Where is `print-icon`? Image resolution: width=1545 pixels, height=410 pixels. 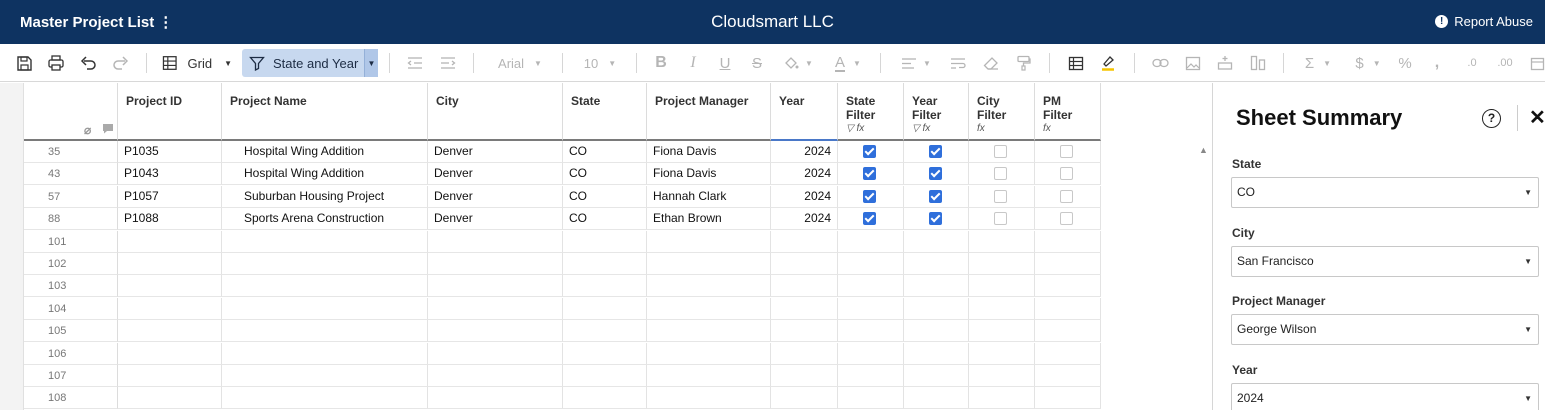 print-icon is located at coordinates (56, 63).